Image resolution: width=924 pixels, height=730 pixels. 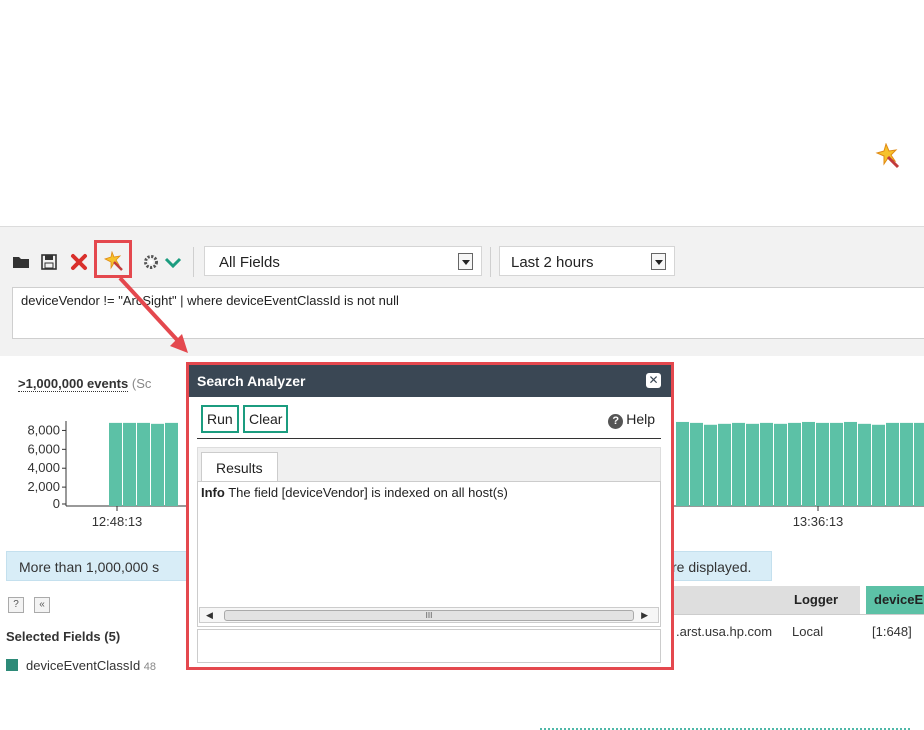 What do you see at coordinates (644, 615) in the screenshot?
I see `scroll-right-icon: ▶` at bounding box center [644, 615].